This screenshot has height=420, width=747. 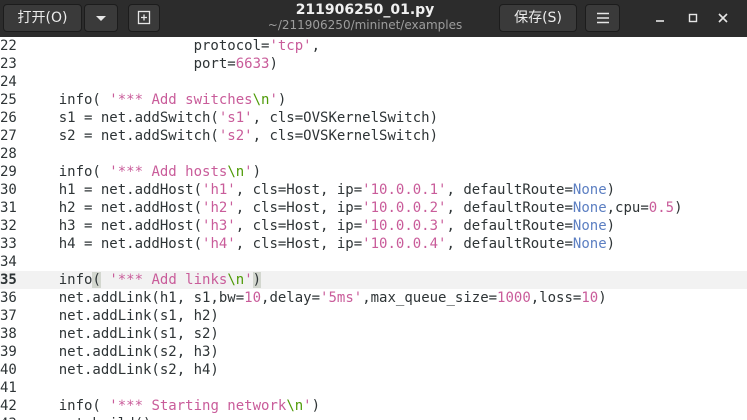 What do you see at coordinates (130, 64) in the screenshot?
I see `code-token: port=` at bounding box center [130, 64].